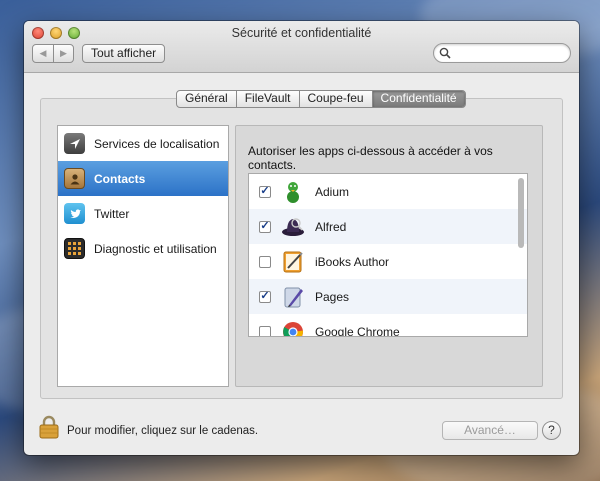 The height and width of the screenshot is (481, 600). Describe the element at coordinates (74, 213) in the screenshot. I see `twitter-bird-icon` at that location.